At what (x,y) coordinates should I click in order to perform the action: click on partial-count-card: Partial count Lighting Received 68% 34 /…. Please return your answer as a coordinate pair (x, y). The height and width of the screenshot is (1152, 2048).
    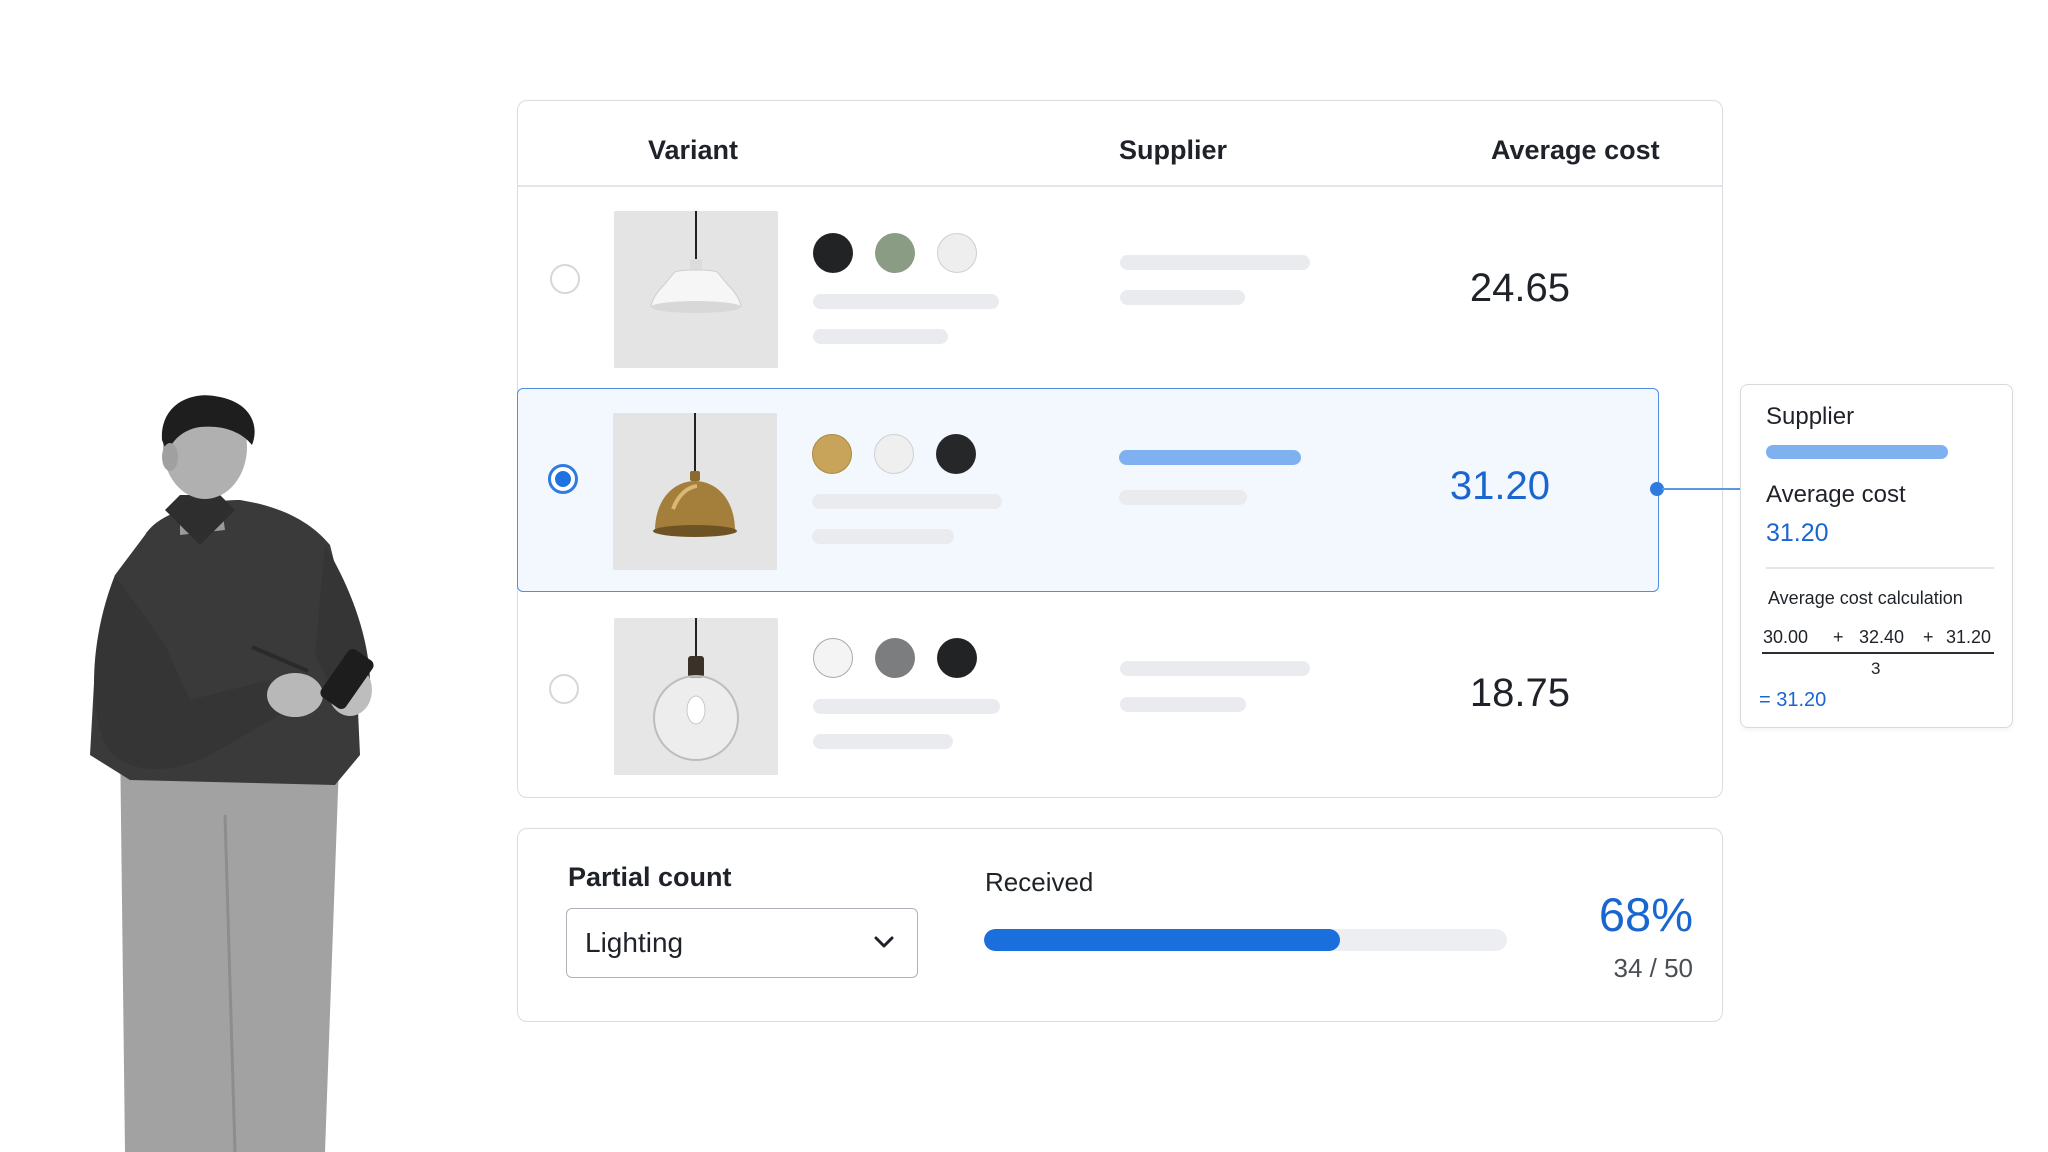
    Looking at the image, I should click on (1120, 925).